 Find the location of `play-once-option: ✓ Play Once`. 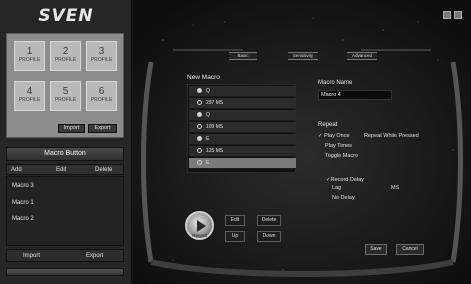

play-once-option: ✓ Play Once is located at coordinates (334, 136).